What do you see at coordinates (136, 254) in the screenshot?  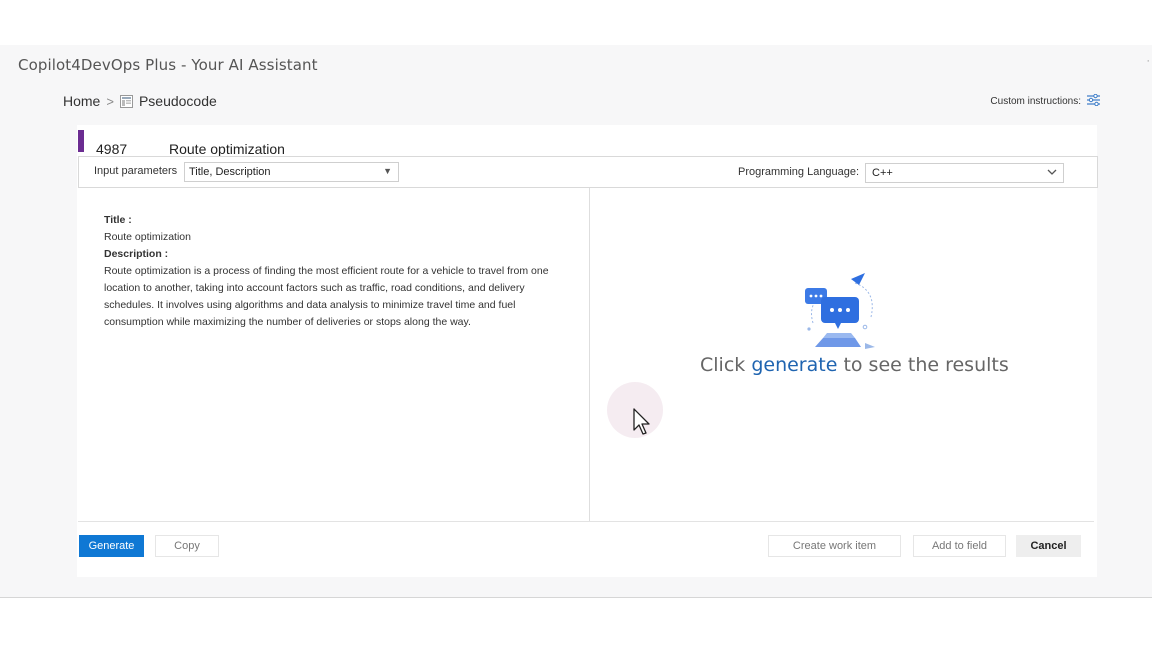 I see `description-label: Description :` at bounding box center [136, 254].